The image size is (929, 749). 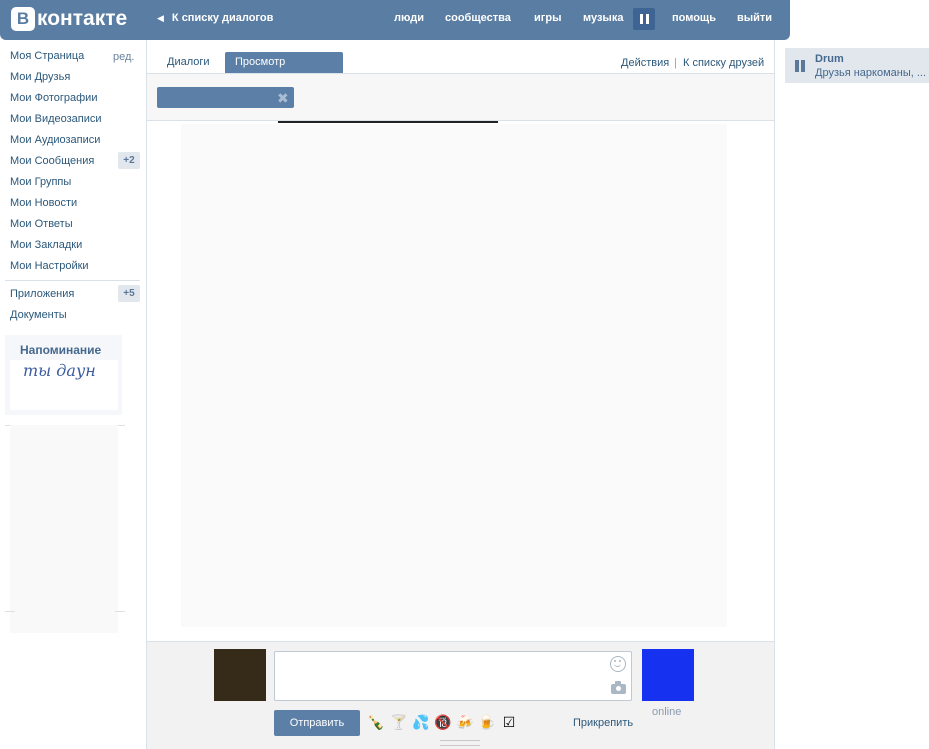 I want to click on back-to-dialogs-label: К списку диалогов, so click(x=222, y=18).